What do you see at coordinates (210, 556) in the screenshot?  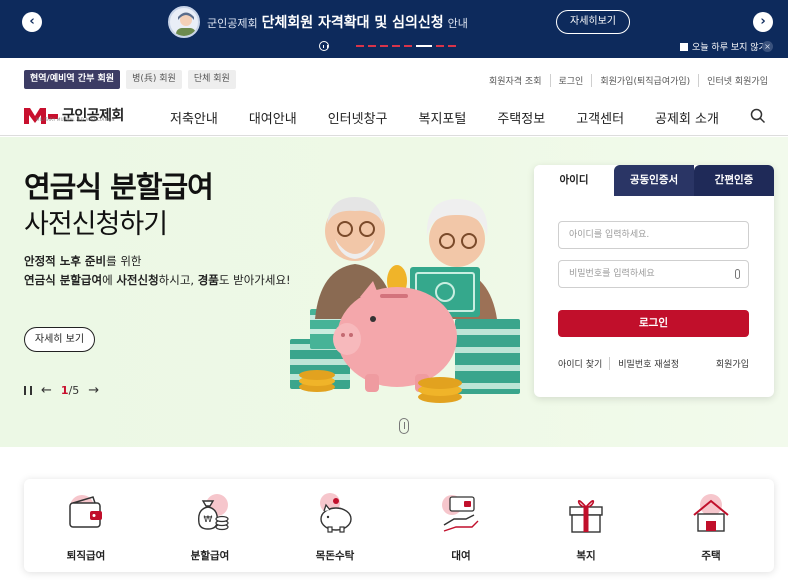 I see `quick-label-installment: 분할급여` at bounding box center [210, 556].